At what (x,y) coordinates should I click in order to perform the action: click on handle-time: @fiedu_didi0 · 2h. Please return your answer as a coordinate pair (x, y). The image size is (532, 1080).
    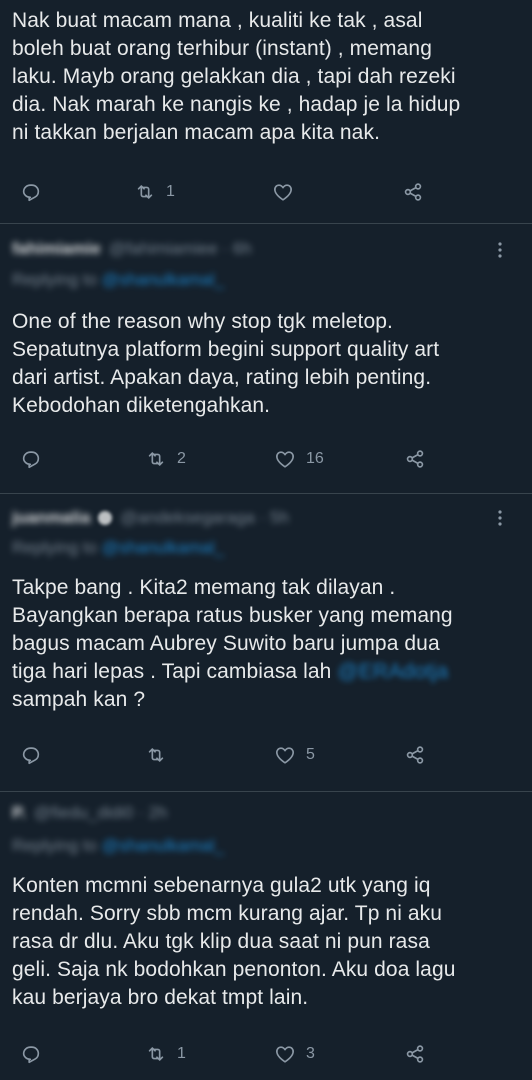
    Looking at the image, I should click on (100, 812).